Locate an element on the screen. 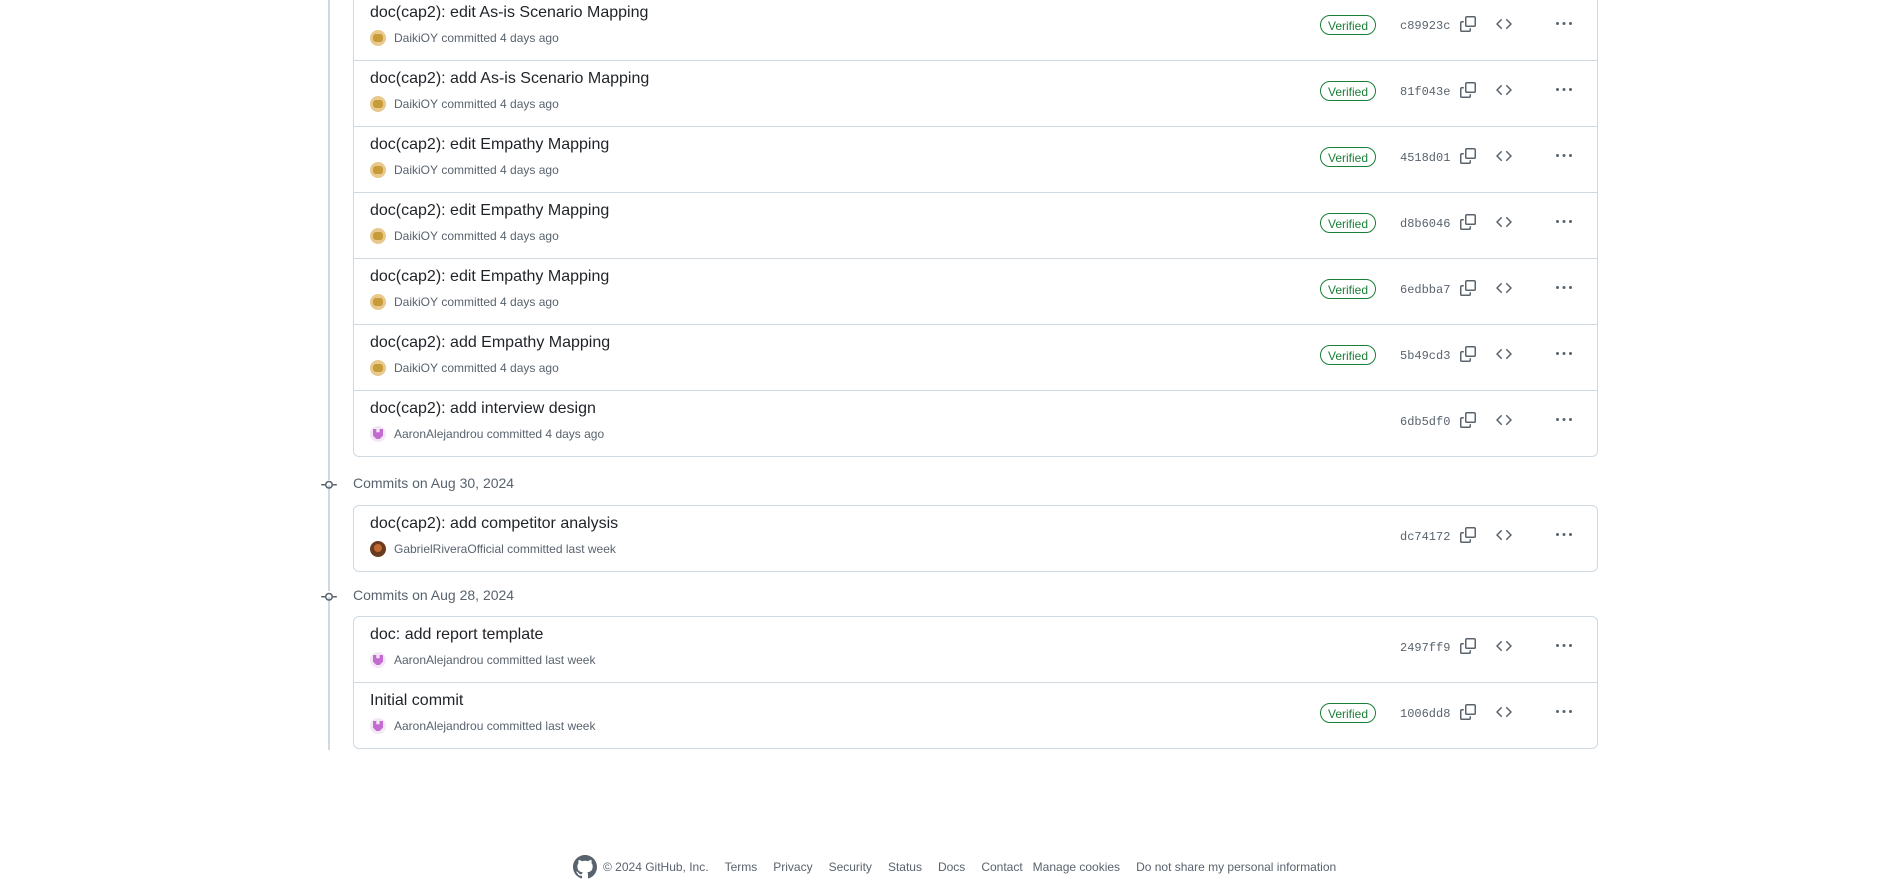 The width and height of the screenshot is (1888, 891). commit-title-link: Initial commit is located at coordinates (416, 701).